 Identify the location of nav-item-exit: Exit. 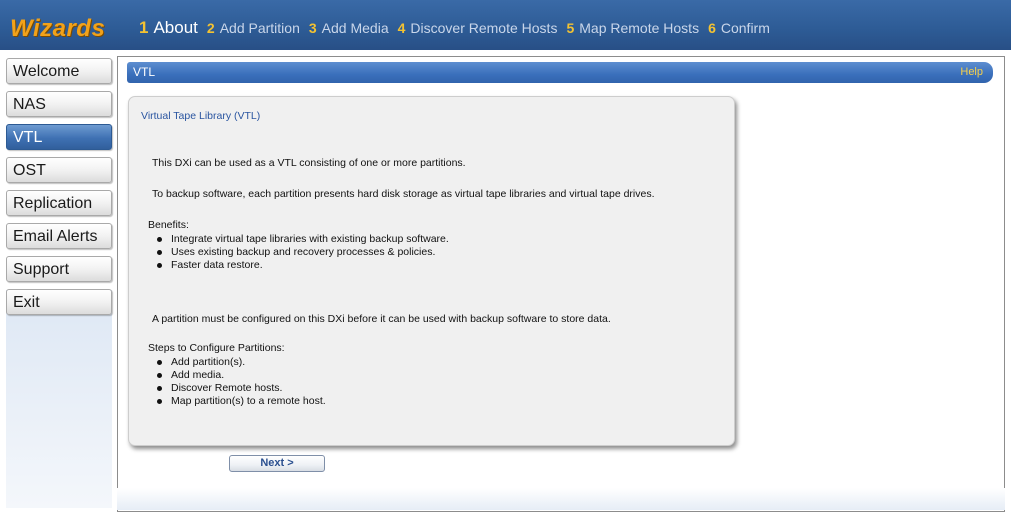
(59, 302).